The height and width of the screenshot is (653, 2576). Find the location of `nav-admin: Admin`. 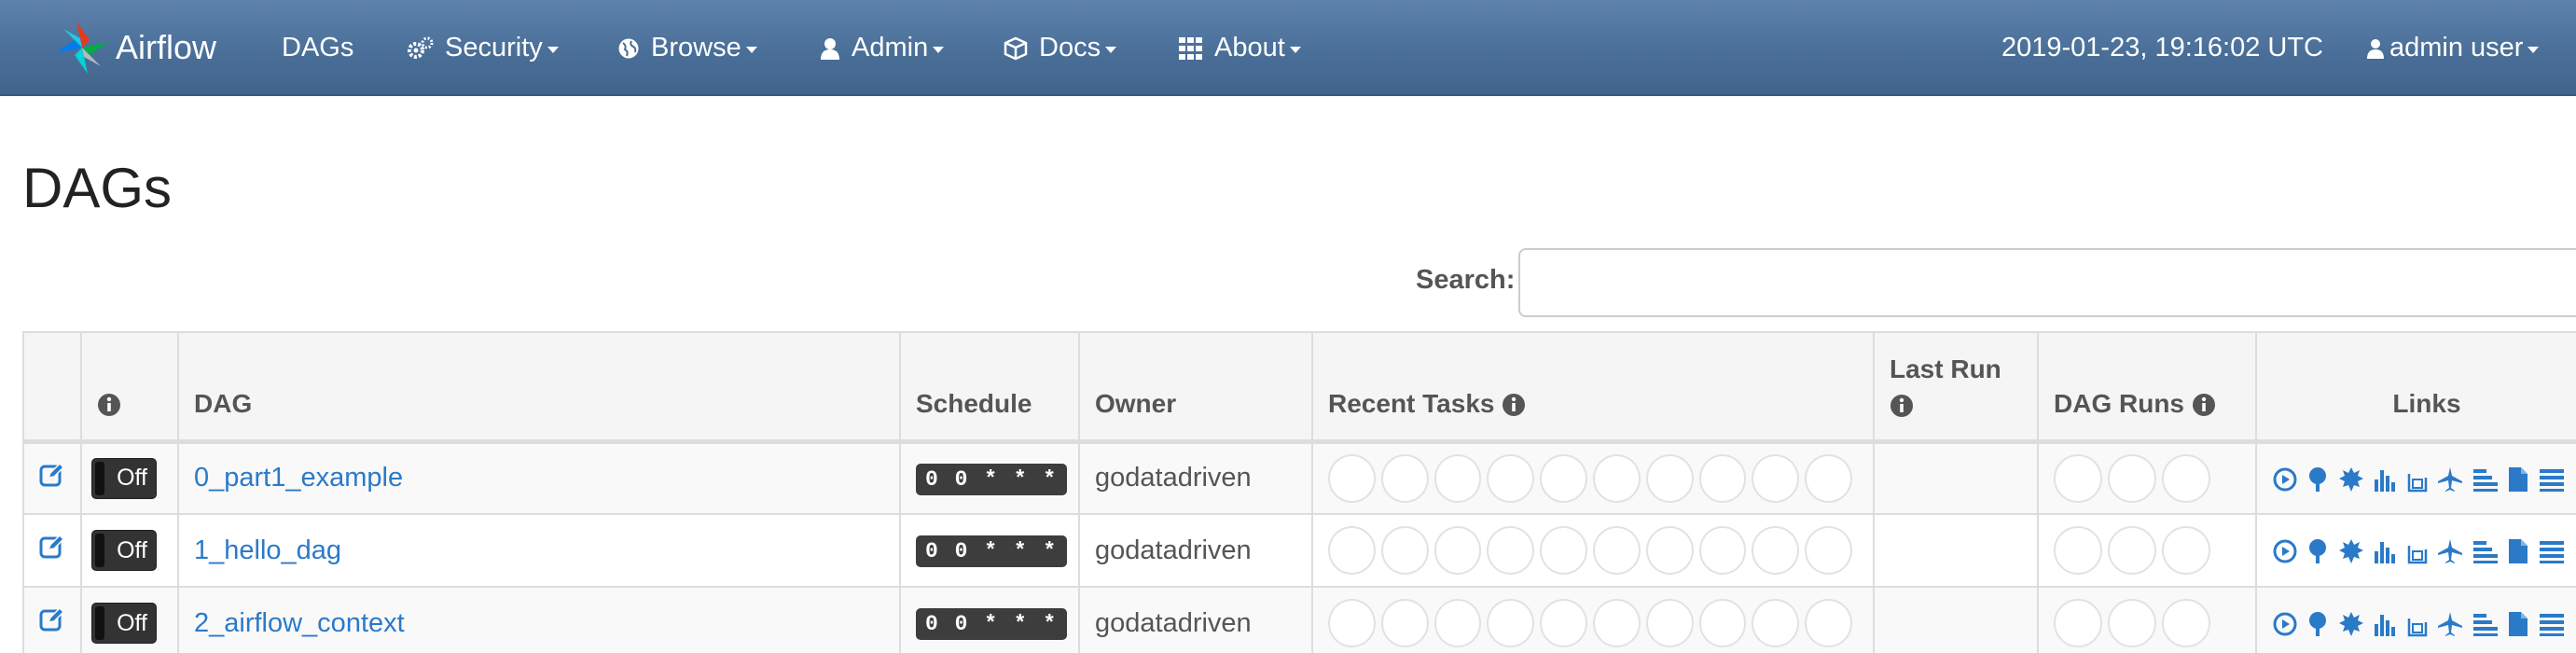

nav-admin: Admin is located at coordinates (882, 48).